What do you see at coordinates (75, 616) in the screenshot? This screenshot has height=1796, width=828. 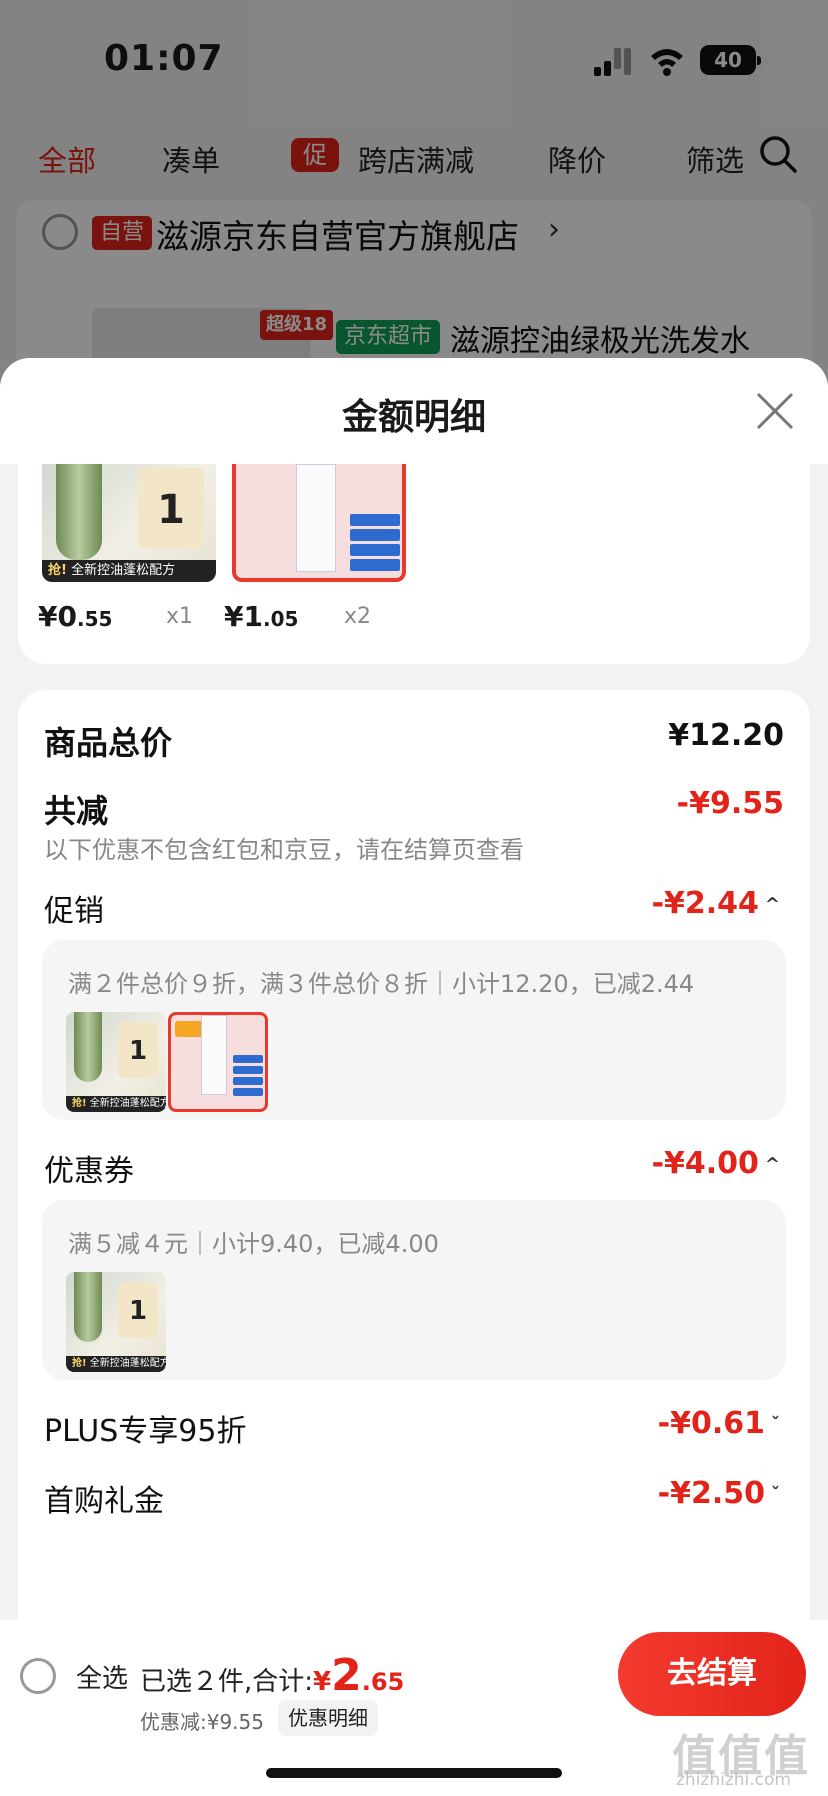 I see `product-price: ¥0.55` at bounding box center [75, 616].